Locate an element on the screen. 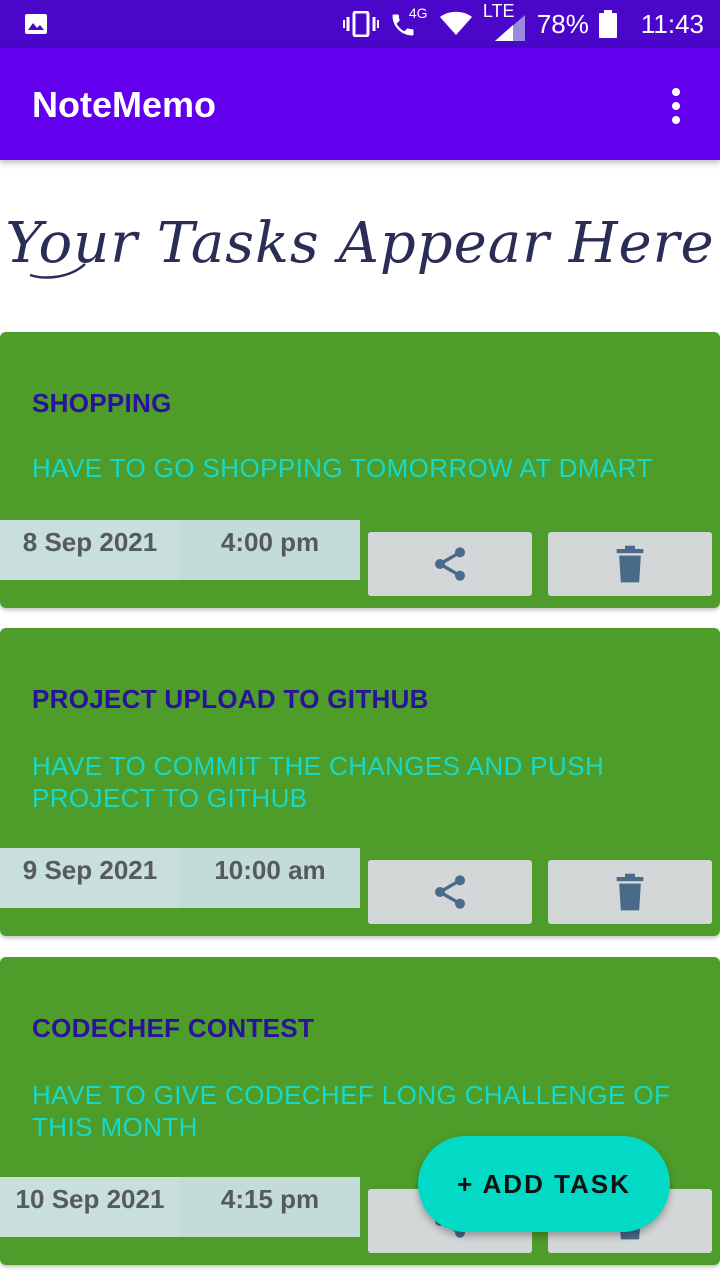 The width and height of the screenshot is (720, 1280). gallery-notification-icon is located at coordinates (36, 24).